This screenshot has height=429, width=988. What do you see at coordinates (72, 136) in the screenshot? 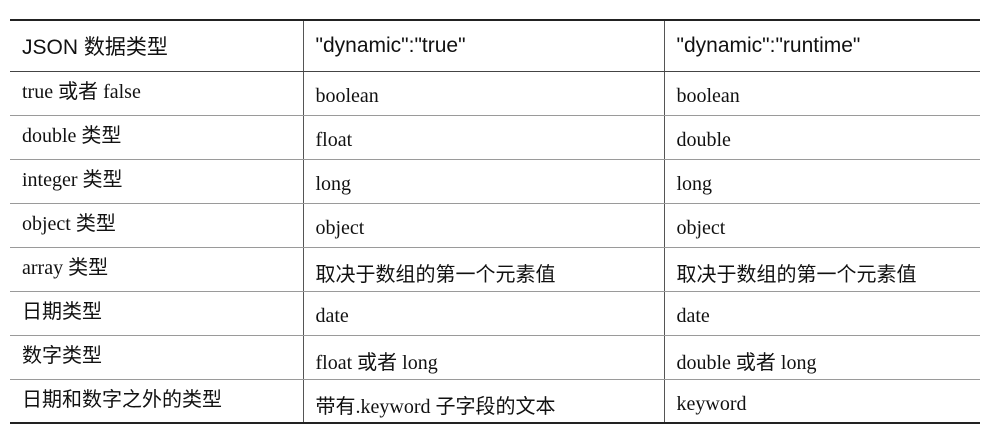
I see `cell-text: double 类型` at bounding box center [72, 136].